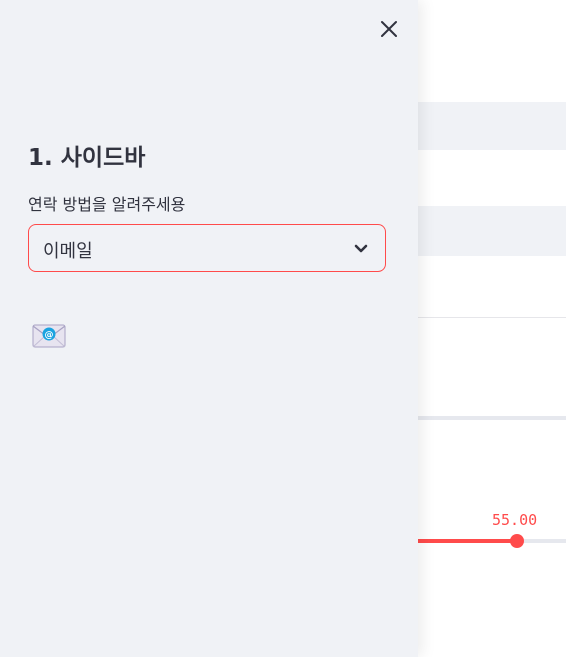 The height and width of the screenshot is (657, 566). I want to click on close-icon, so click(389, 29).